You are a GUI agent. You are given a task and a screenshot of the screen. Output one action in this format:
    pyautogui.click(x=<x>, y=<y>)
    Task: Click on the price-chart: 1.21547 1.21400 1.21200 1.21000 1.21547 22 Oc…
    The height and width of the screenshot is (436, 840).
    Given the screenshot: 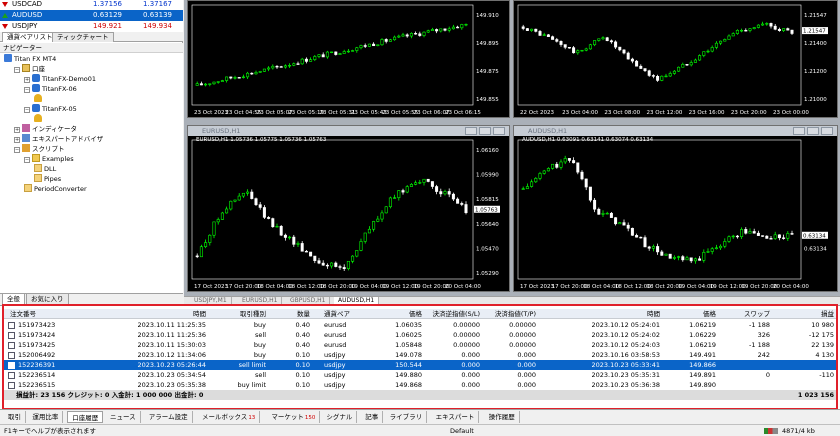 What is the action you would take?
    pyautogui.click(x=675, y=59)
    